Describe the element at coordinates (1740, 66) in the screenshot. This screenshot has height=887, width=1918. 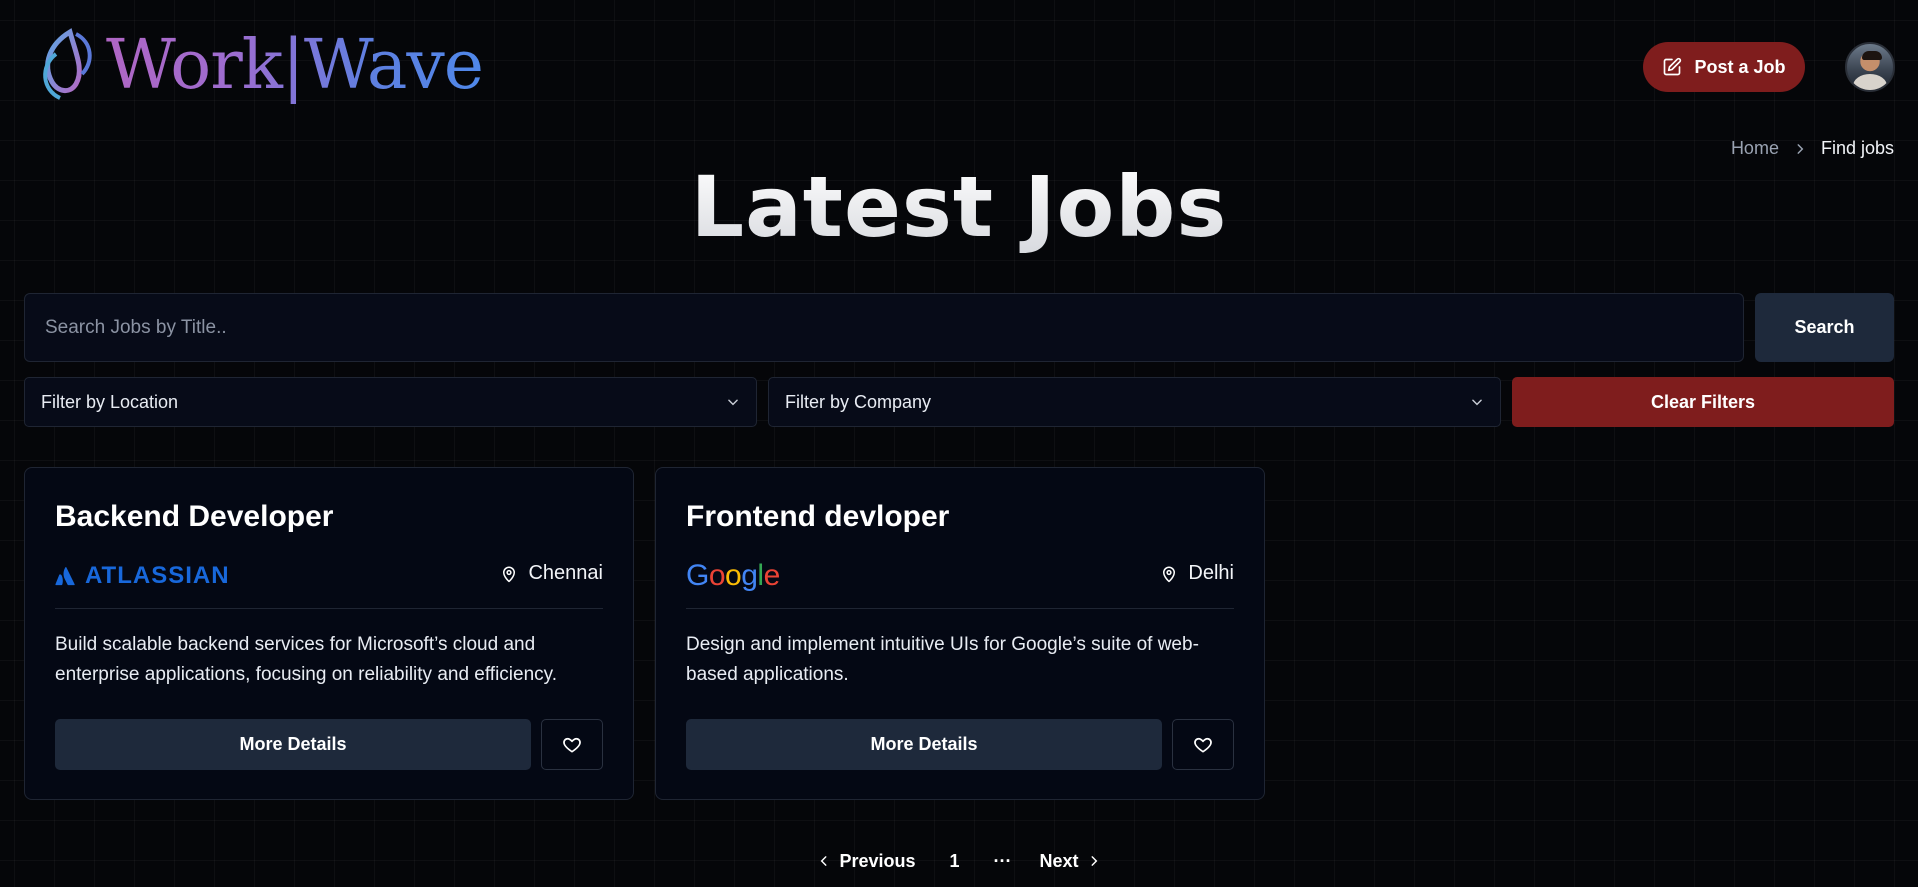
I see `post-job-label: Post a Job` at that location.